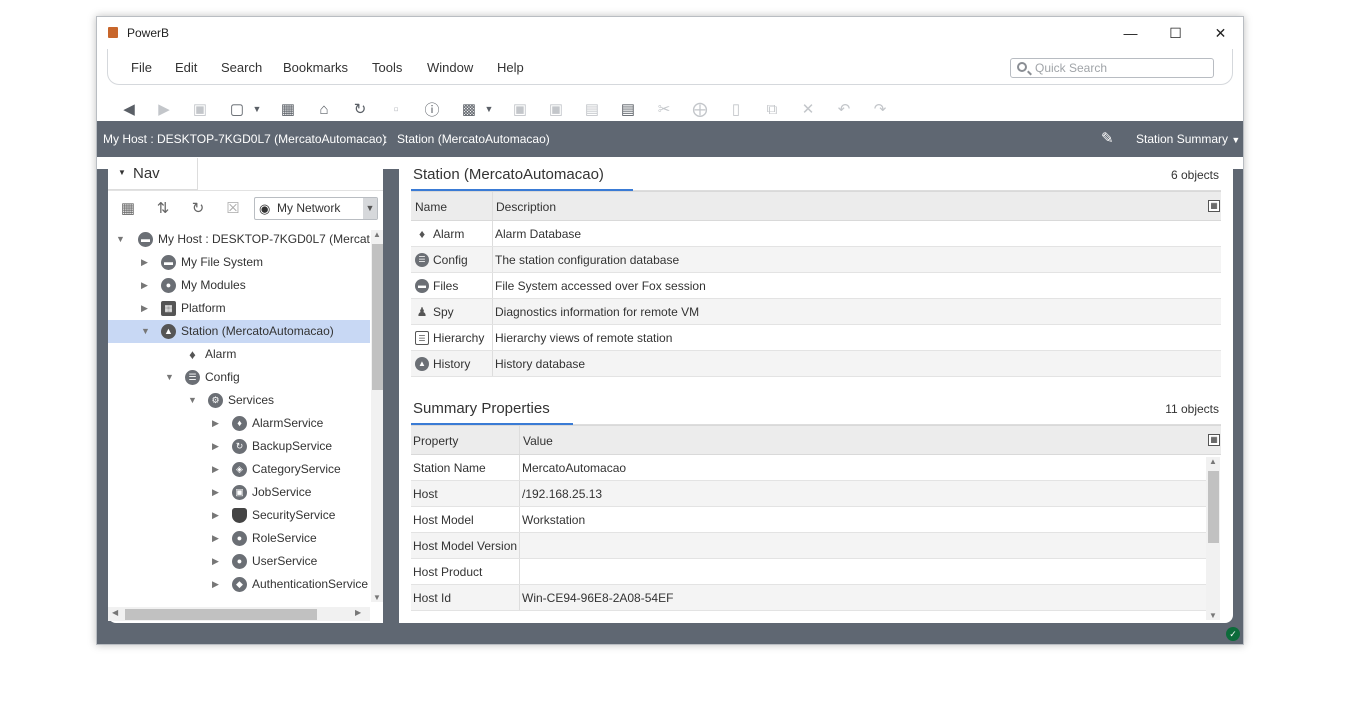 This screenshot has height=705, width=1354. What do you see at coordinates (1112, 68) in the screenshot?
I see `quick-search-input: Quick Search` at bounding box center [1112, 68].